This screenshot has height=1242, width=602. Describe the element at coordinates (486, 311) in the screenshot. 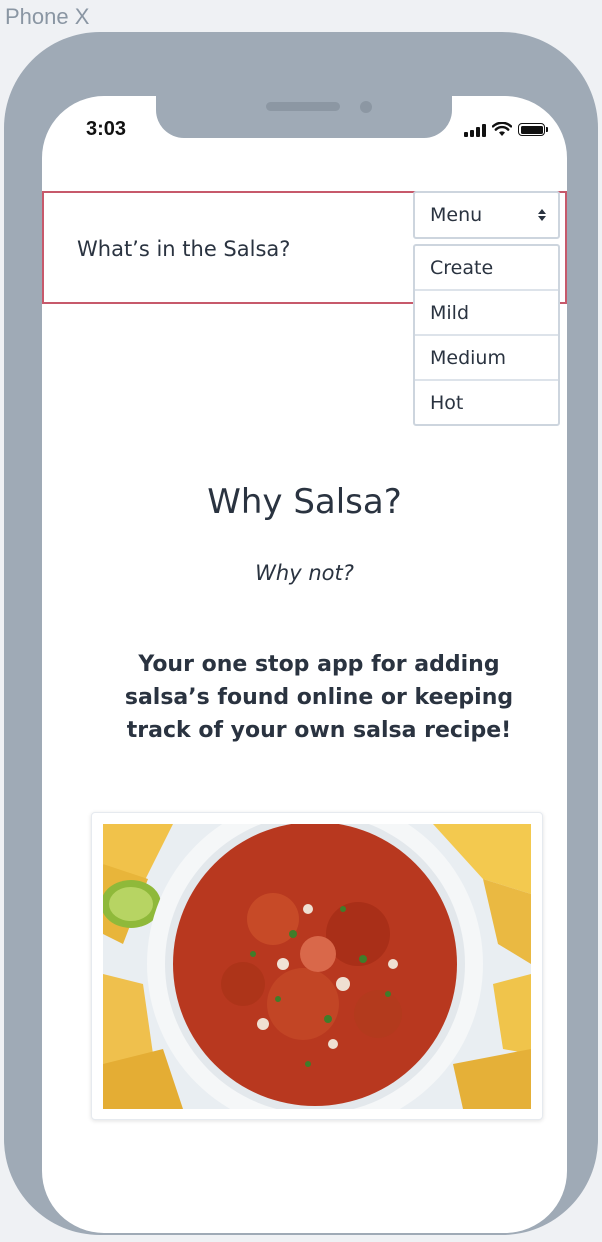

I see `menu-option-mild: Mild` at that location.